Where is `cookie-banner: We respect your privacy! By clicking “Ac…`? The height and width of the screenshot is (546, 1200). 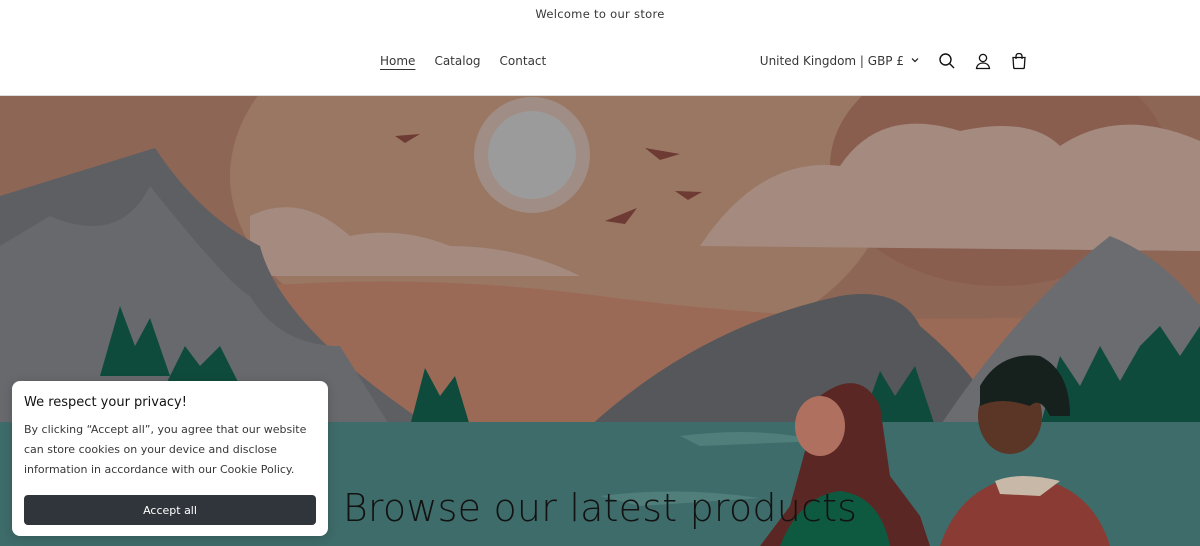
cookie-banner: We respect your privacy! By clicking “Ac… is located at coordinates (170, 458).